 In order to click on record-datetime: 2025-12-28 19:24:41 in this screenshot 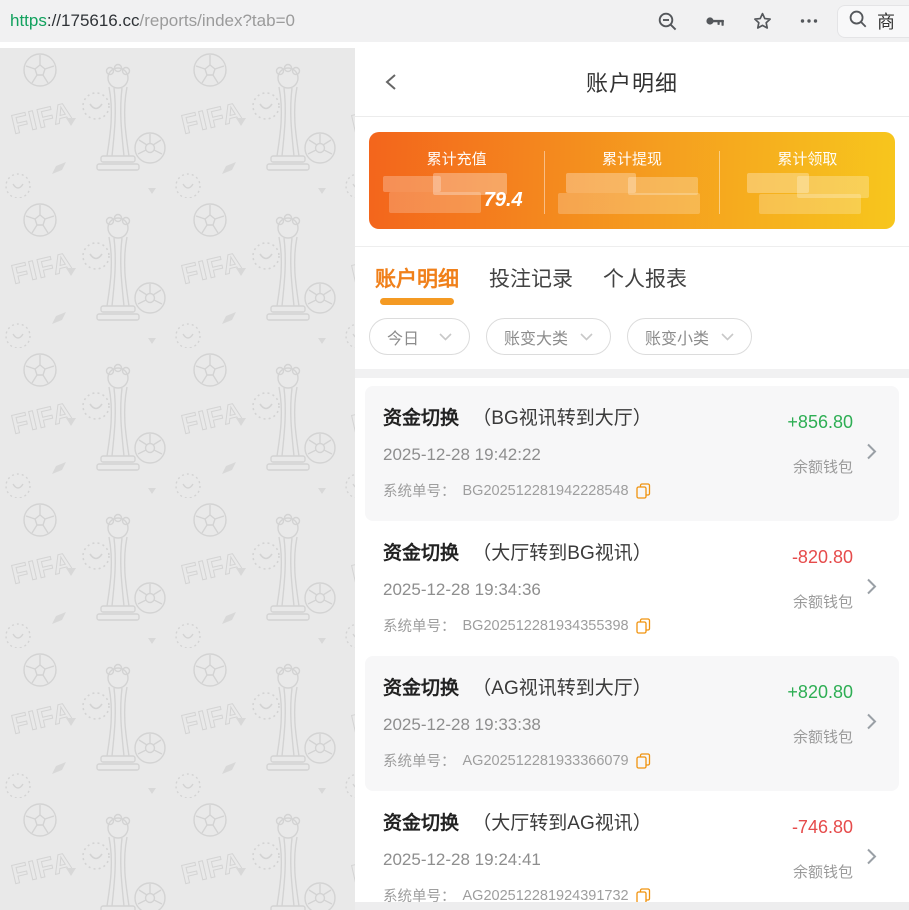, I will do `click(462, 859)`.